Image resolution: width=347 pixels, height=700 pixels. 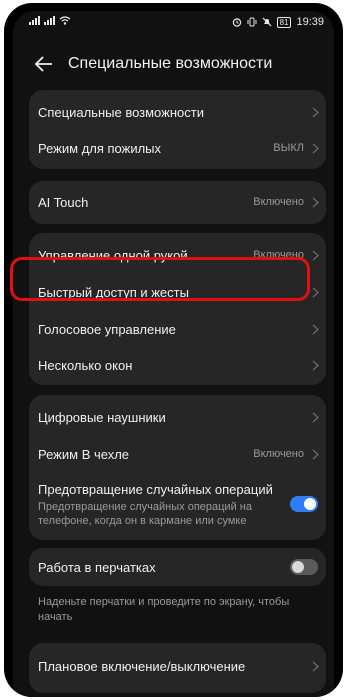 I want to click on gloves-toggle, so click(x=304, y=567).